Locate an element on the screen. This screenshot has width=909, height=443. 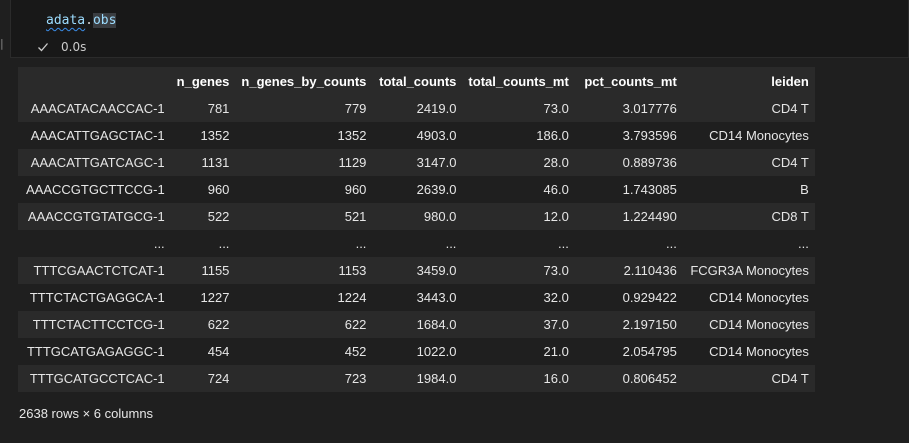
table-cell: 4903.0 is located at coordinates (417, 135).